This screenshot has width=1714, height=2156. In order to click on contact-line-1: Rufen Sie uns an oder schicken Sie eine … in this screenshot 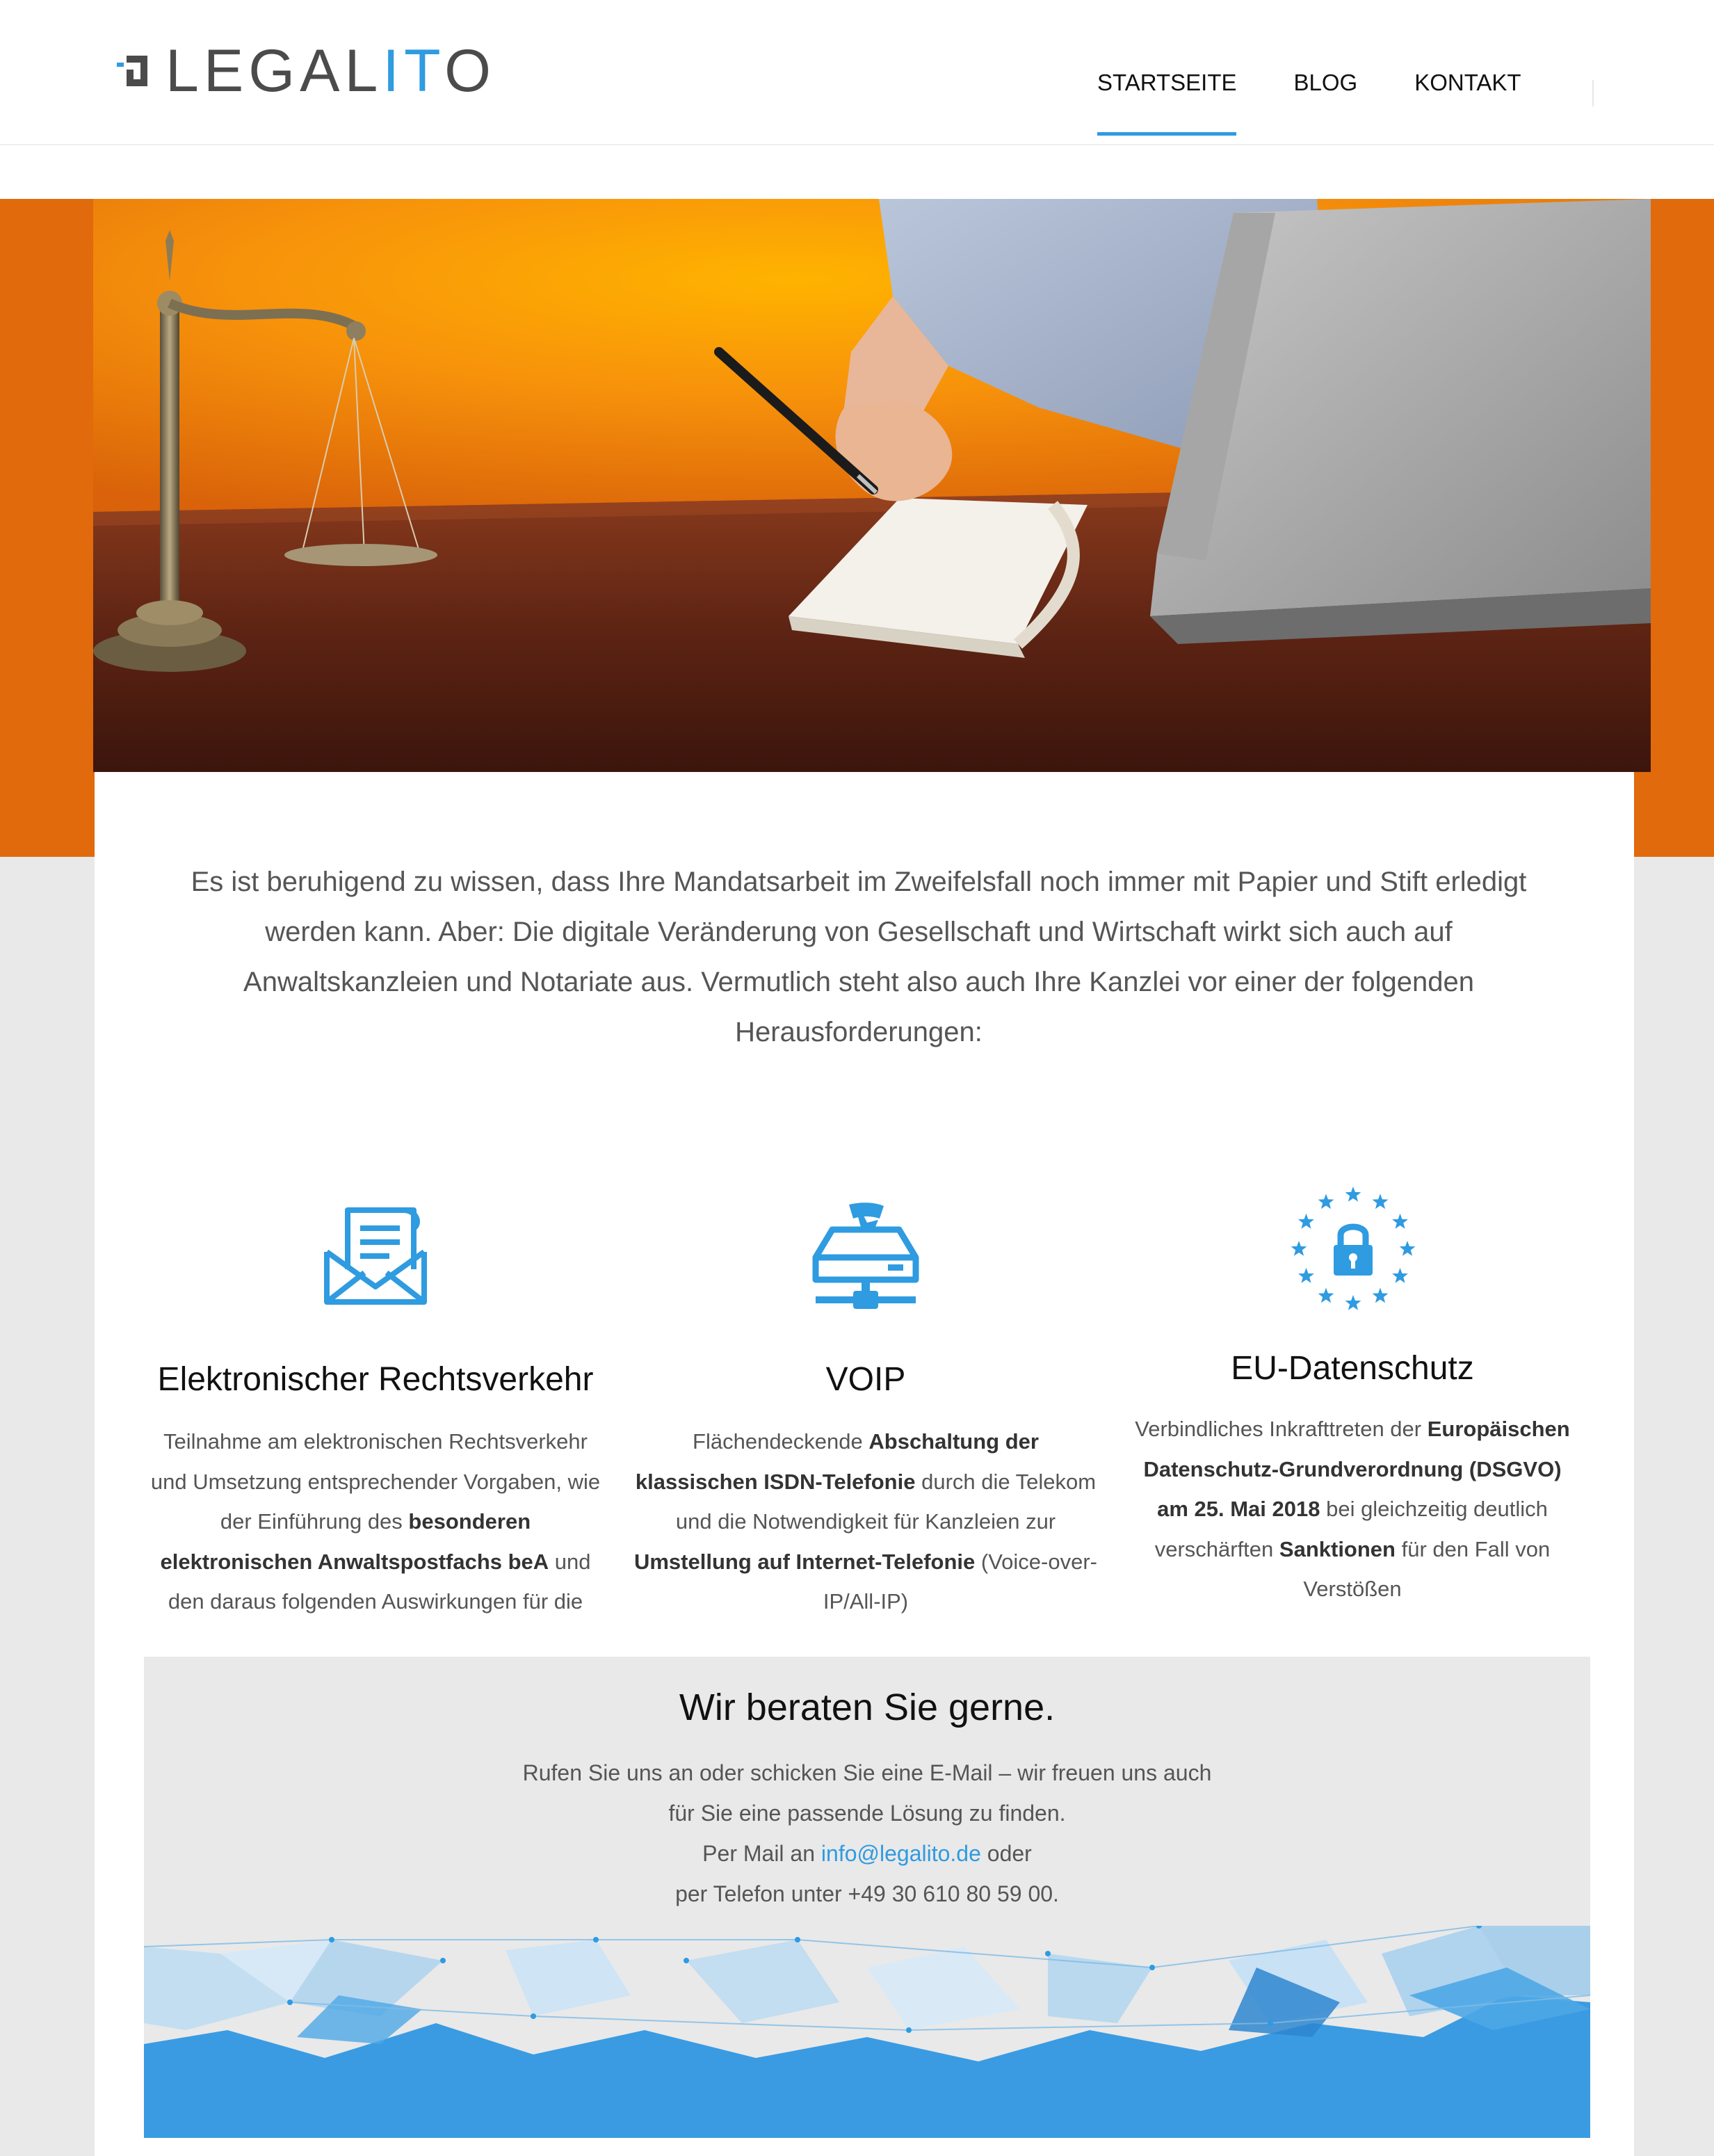, I will do `click(867, 1772)`.